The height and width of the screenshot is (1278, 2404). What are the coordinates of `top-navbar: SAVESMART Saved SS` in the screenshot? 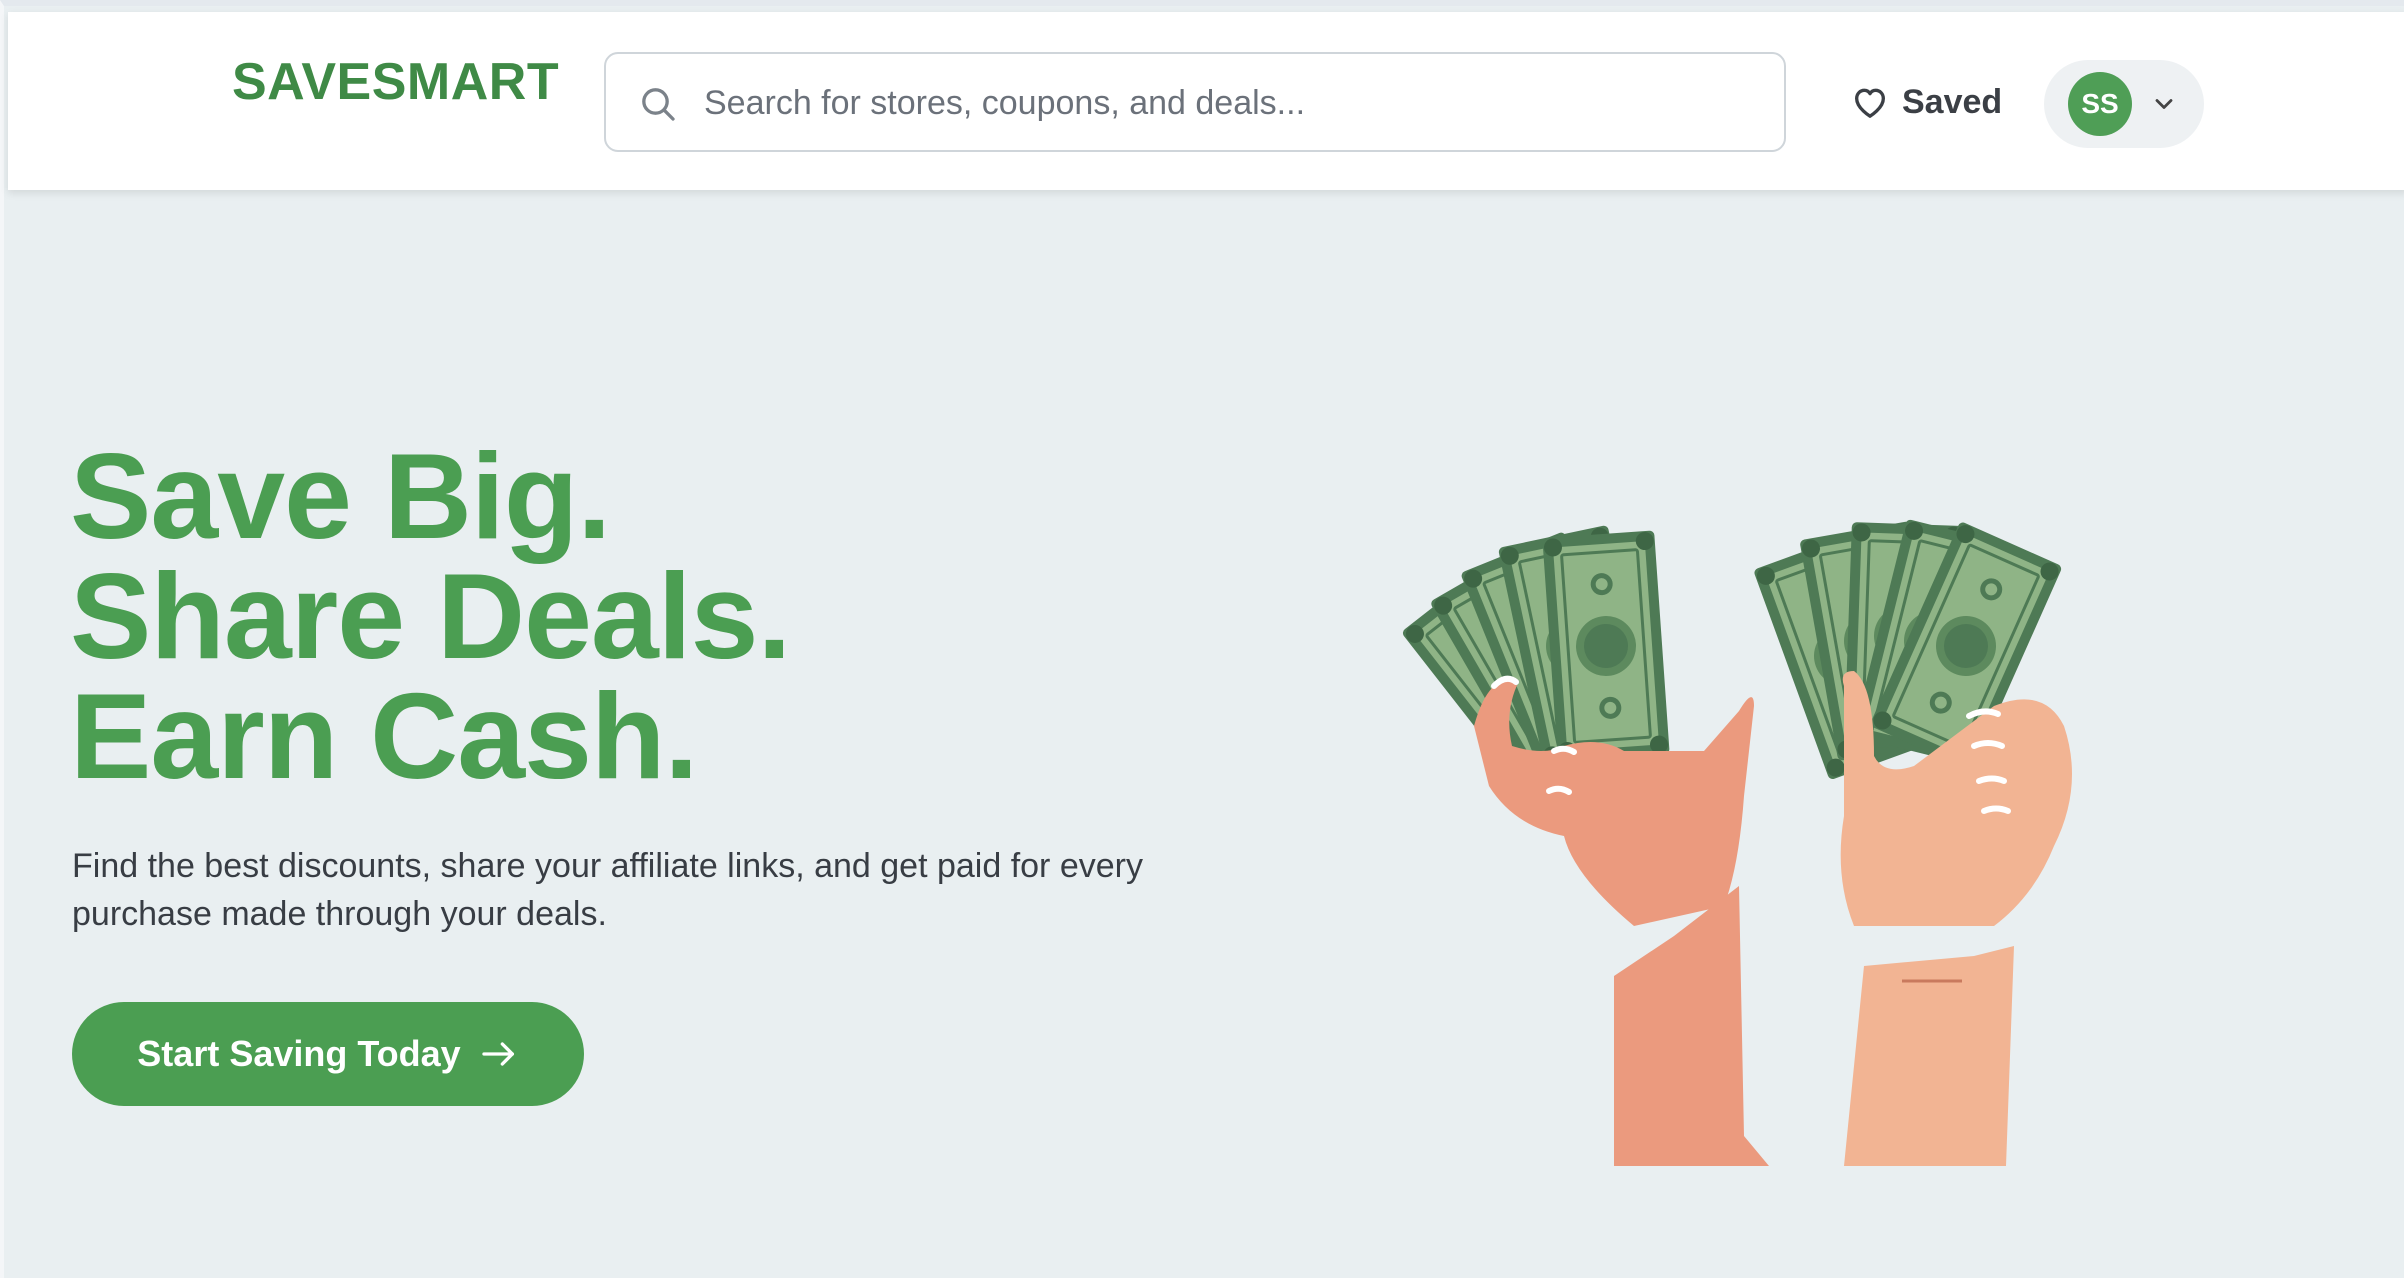 It's located at (1206, 101).